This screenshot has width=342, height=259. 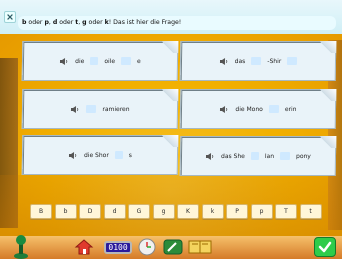 I want to click on home-button, so click(x=84, y=247).